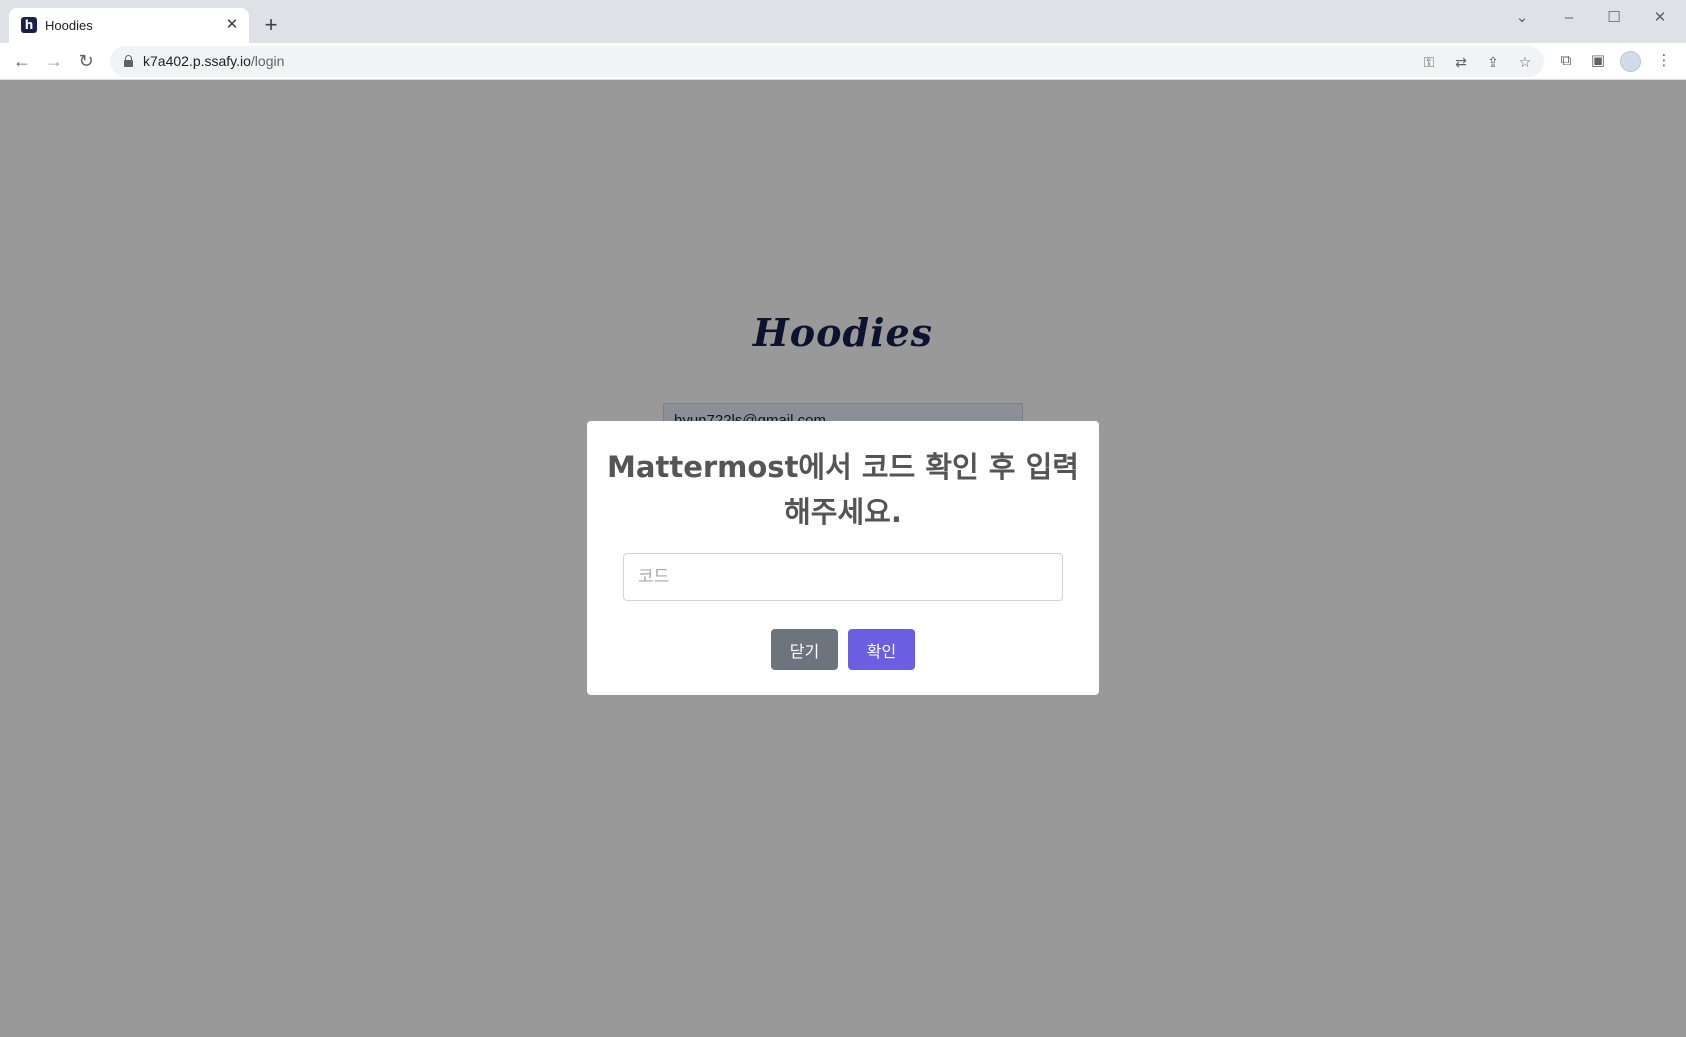 Image resolution: width=1686 pixels, height=1037 pixels. Describe the element at coordinates (843, 577) in the screenshot. I see `code-input` at that location.